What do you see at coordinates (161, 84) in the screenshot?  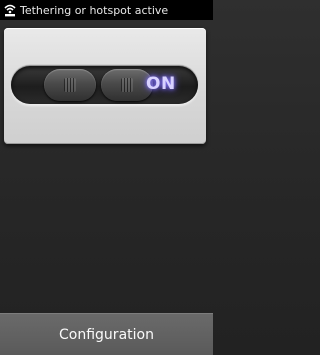 I see `toggle-state-label: ON` at bounding box center [161, 84].